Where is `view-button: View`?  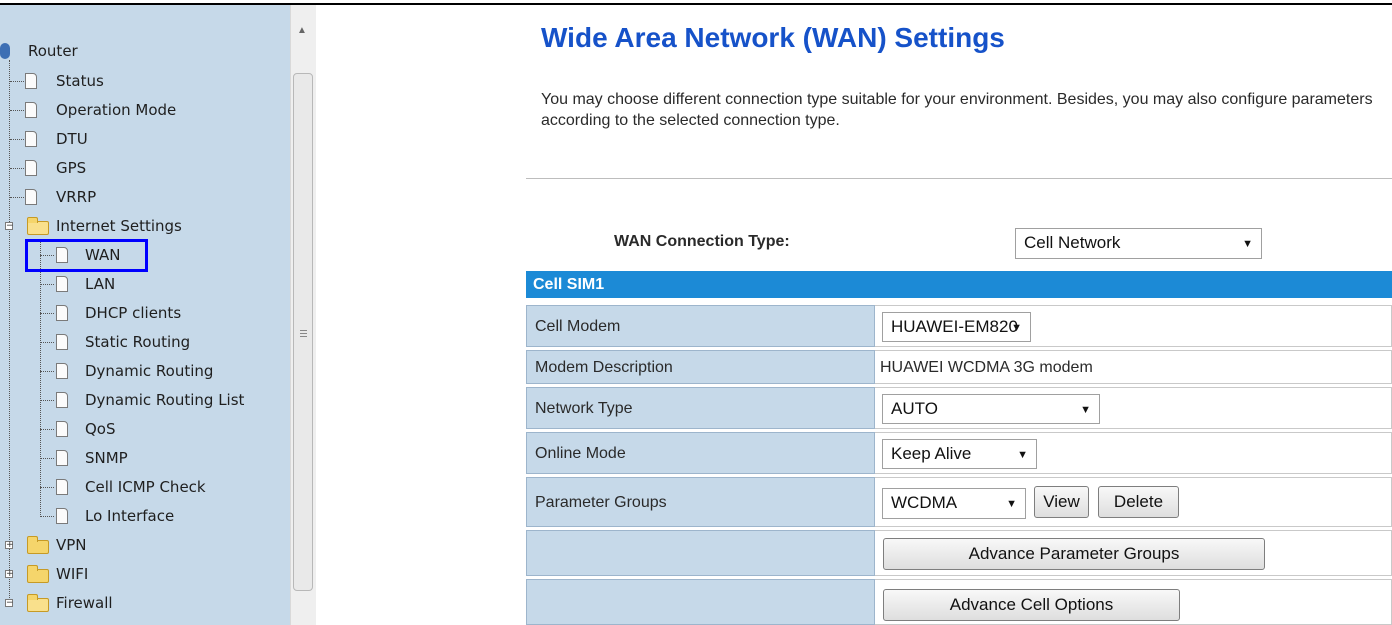
view-button: View is located at coordinates (1061, 502).